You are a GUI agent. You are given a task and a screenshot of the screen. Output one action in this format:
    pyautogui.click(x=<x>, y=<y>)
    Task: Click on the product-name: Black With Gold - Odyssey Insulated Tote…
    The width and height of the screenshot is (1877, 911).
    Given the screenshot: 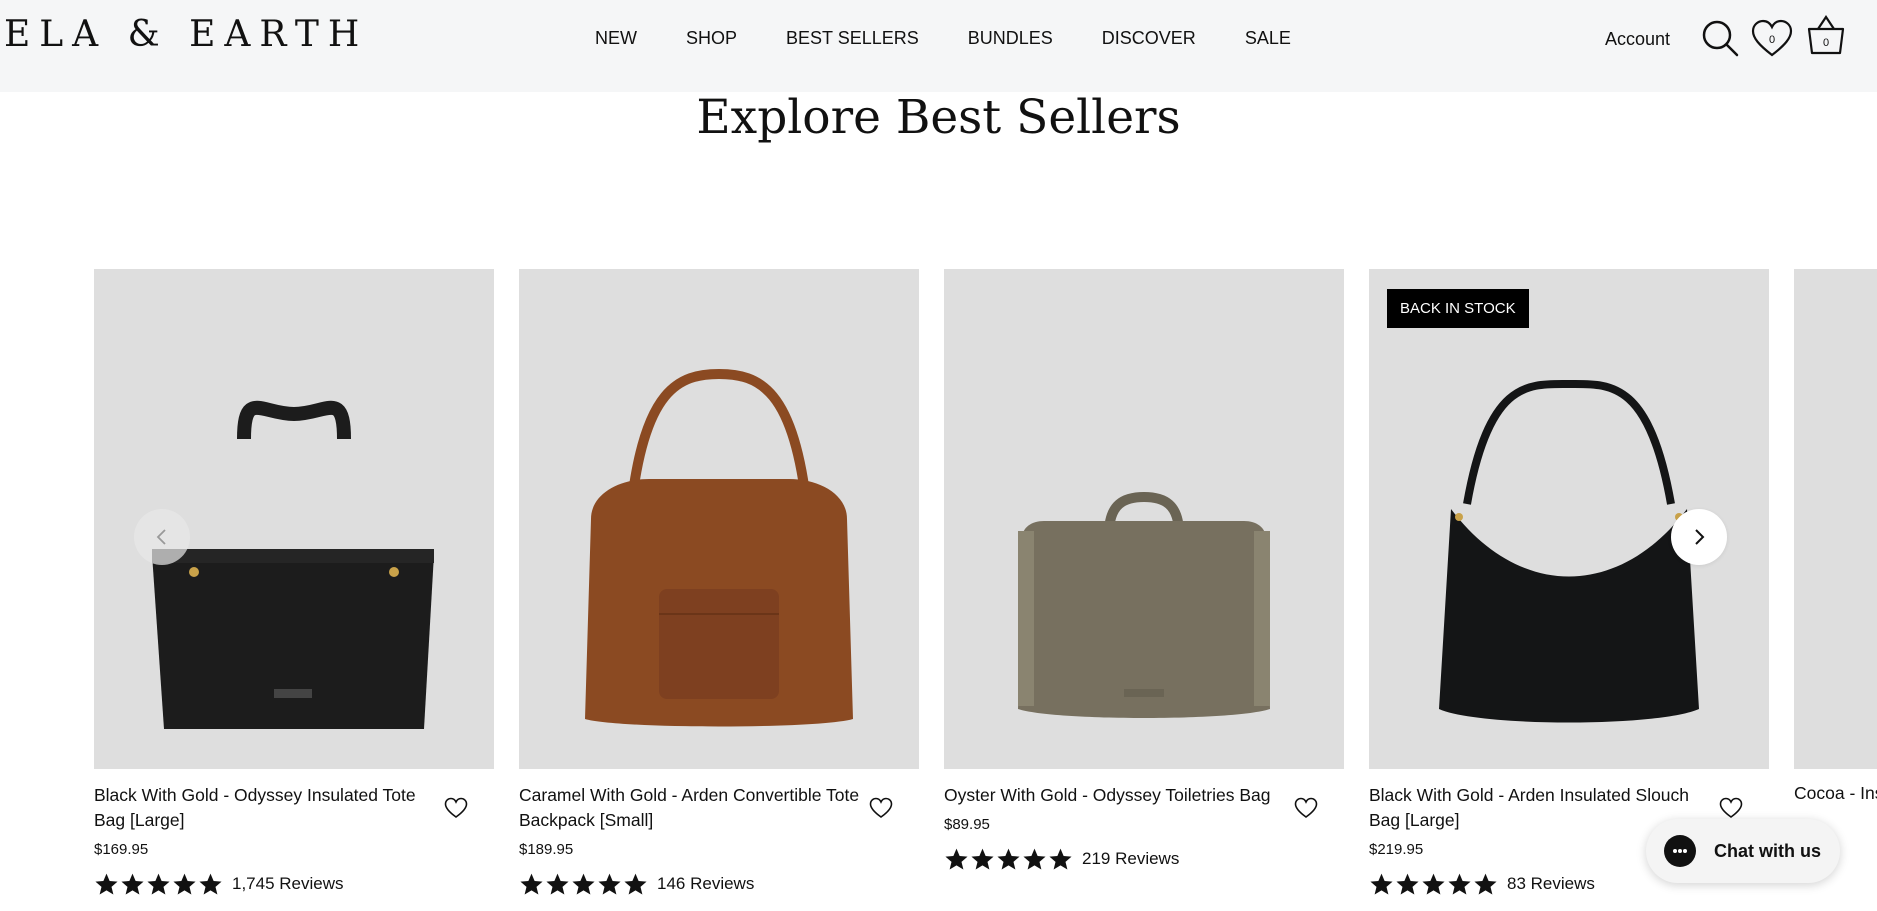 What is the action you would take?
    pyautogui.click(x=266, y=808)
    